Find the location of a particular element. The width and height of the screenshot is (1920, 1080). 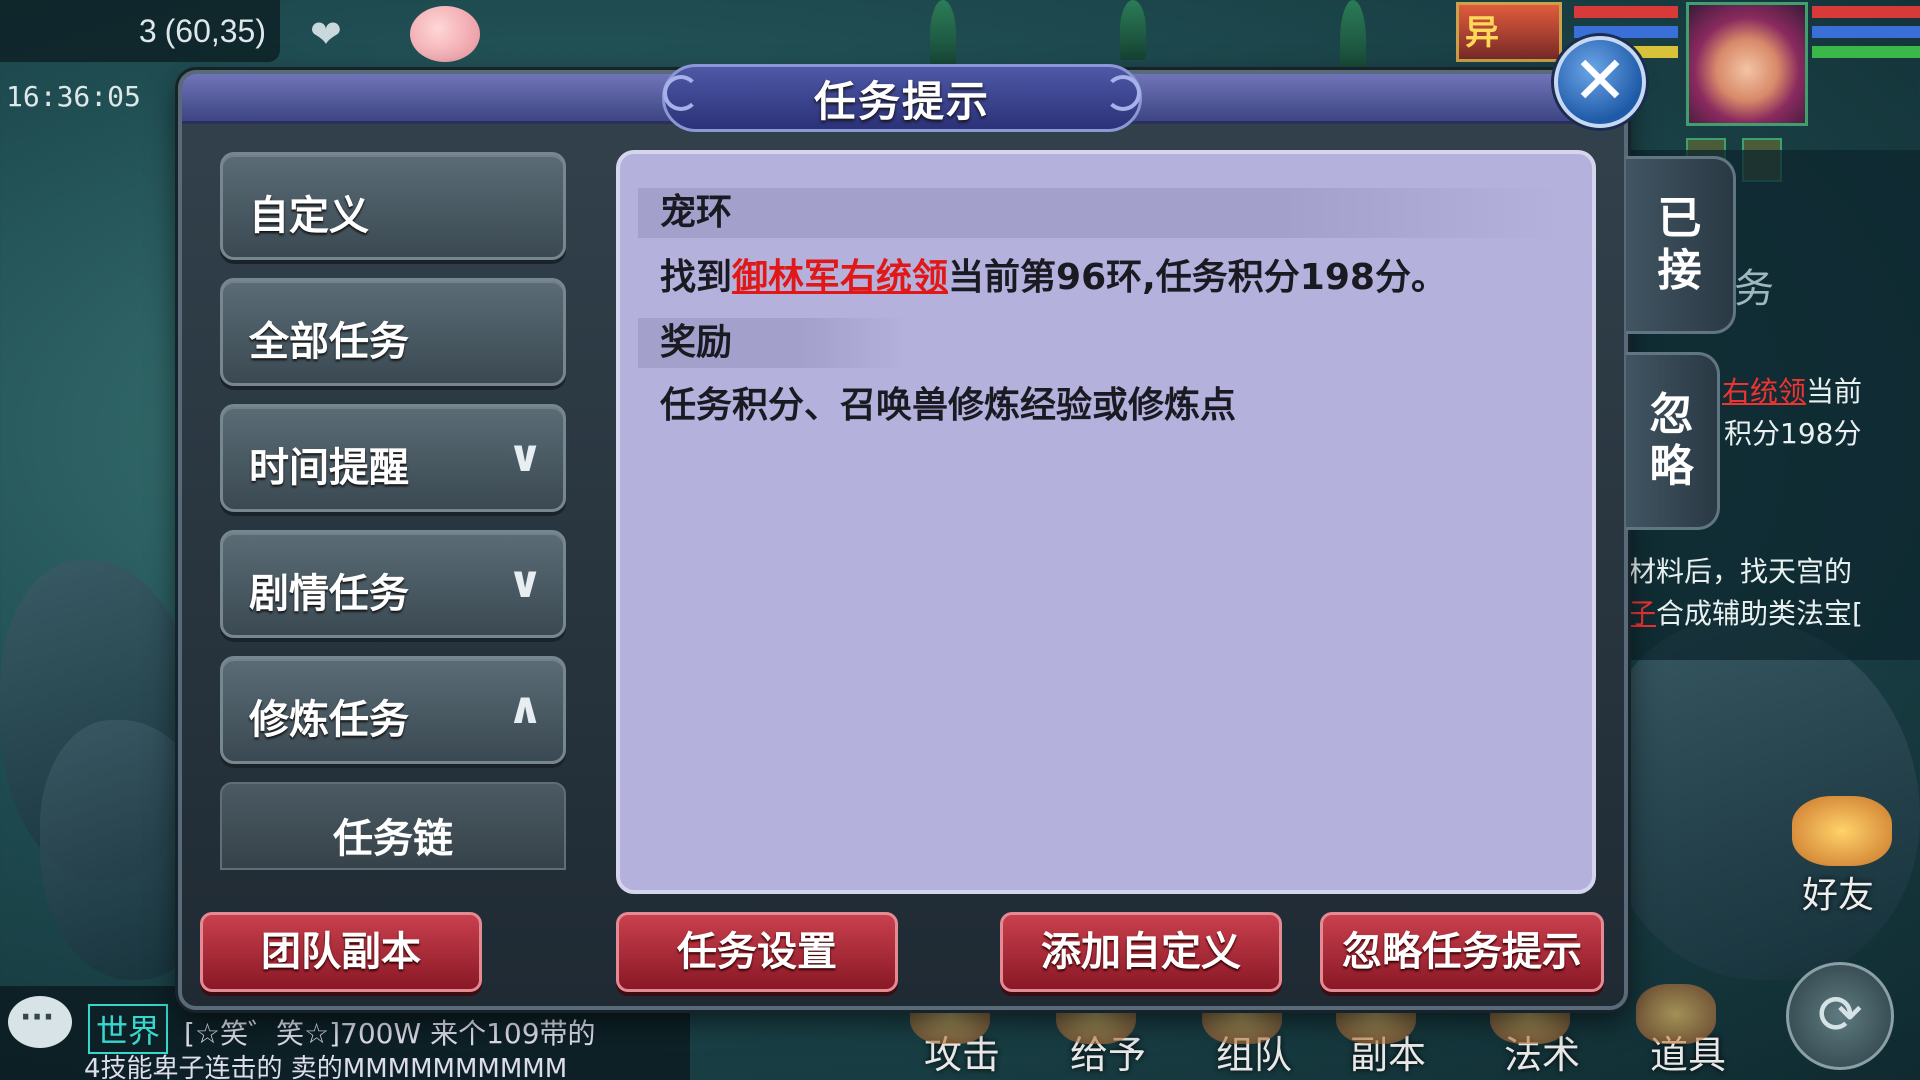

chat-channel-tag: 世界 is located at coordinates (128, 1029).